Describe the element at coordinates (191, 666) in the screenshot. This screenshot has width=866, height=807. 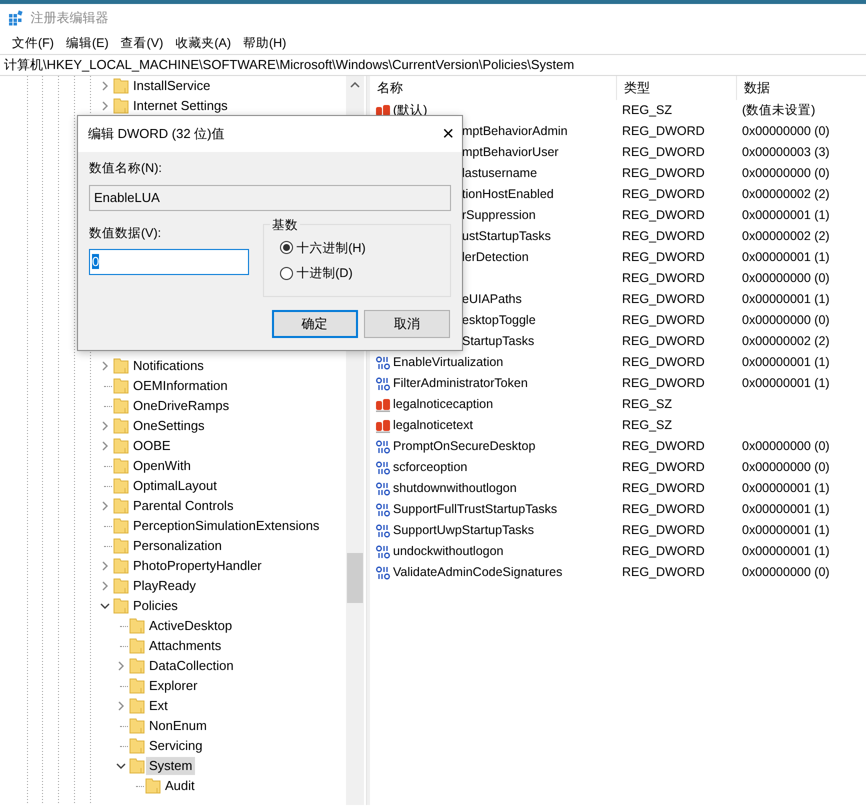
I see `tree-item: DataCollection` at that location.